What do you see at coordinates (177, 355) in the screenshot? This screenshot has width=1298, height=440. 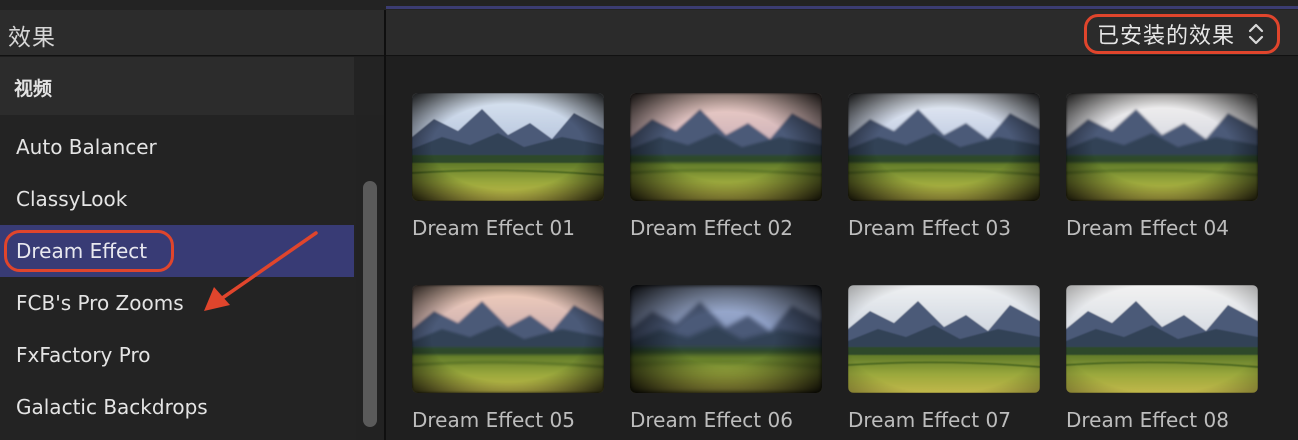 I see `category-item-fxfactory-pro: FxFactory Pro` at bounding box center [177, 355].